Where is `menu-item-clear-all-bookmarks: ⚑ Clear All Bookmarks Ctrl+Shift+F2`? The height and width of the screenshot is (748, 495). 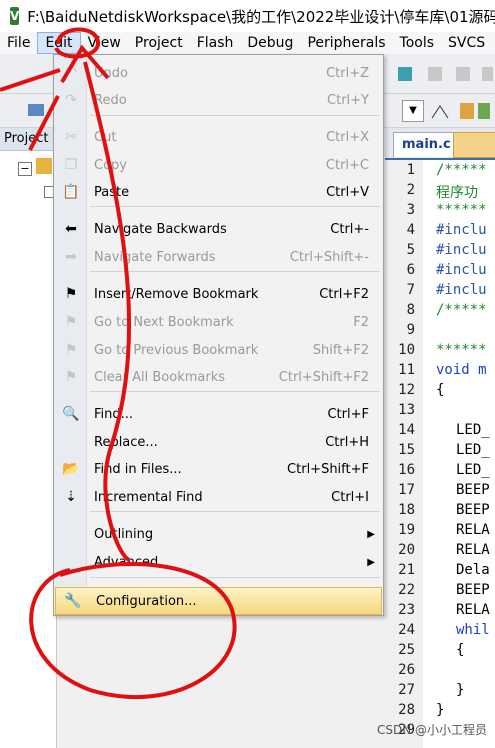 menu-item-clear-all-bookmarks: ⚑ Clear All Bookmarks Ctrl+Shift+F2 is located at coordinates (218, 377).